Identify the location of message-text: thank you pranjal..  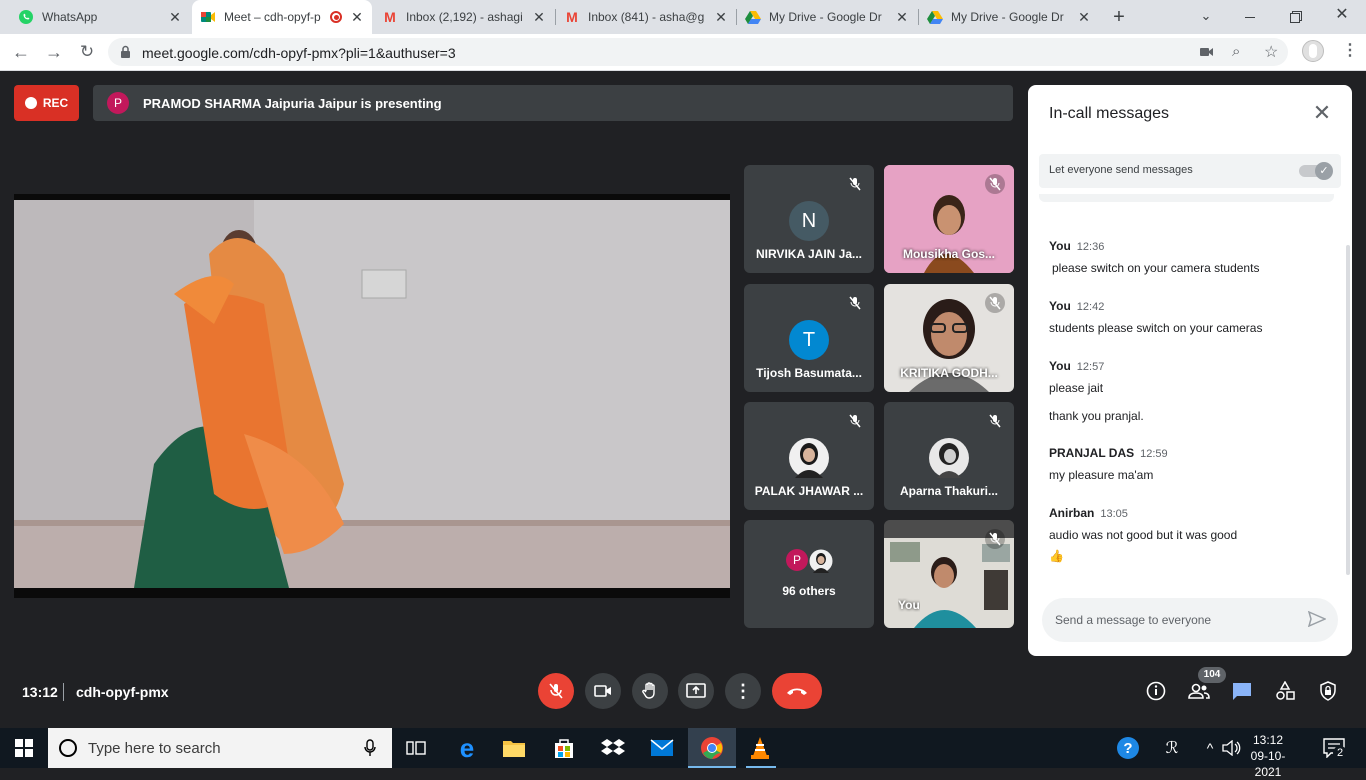
(1096, 416).